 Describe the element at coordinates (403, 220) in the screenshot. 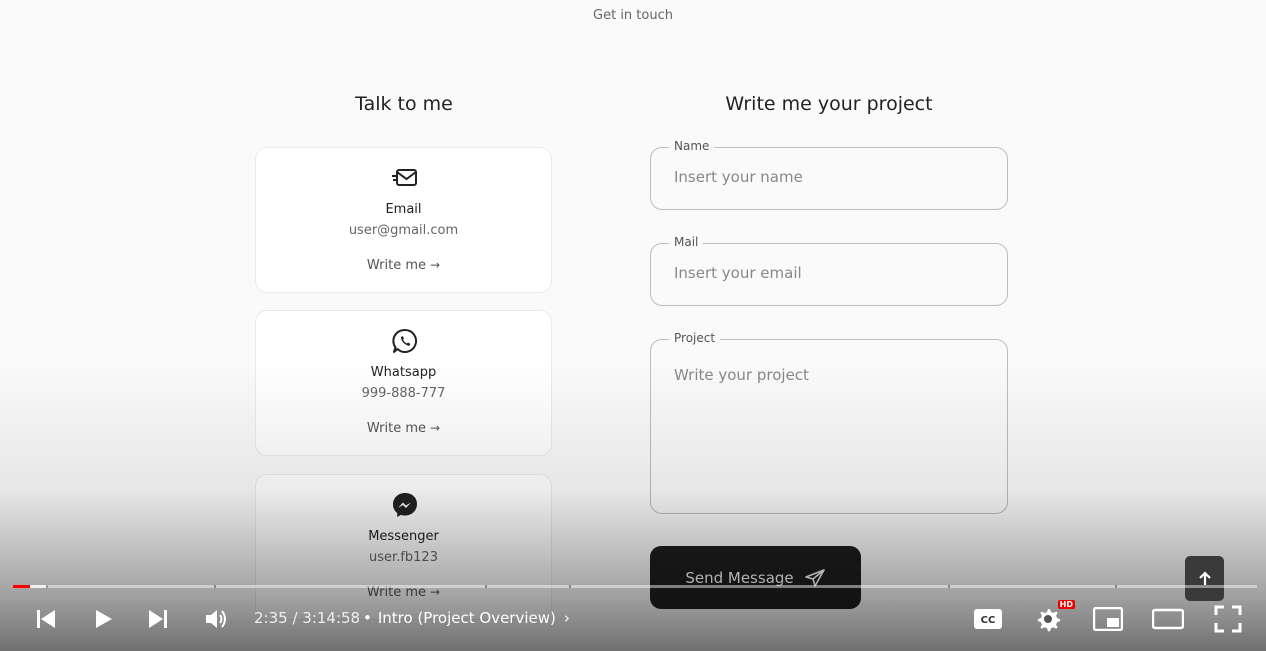

I see `contact-card-email: Email user@gmail.com Write me →` at that location.